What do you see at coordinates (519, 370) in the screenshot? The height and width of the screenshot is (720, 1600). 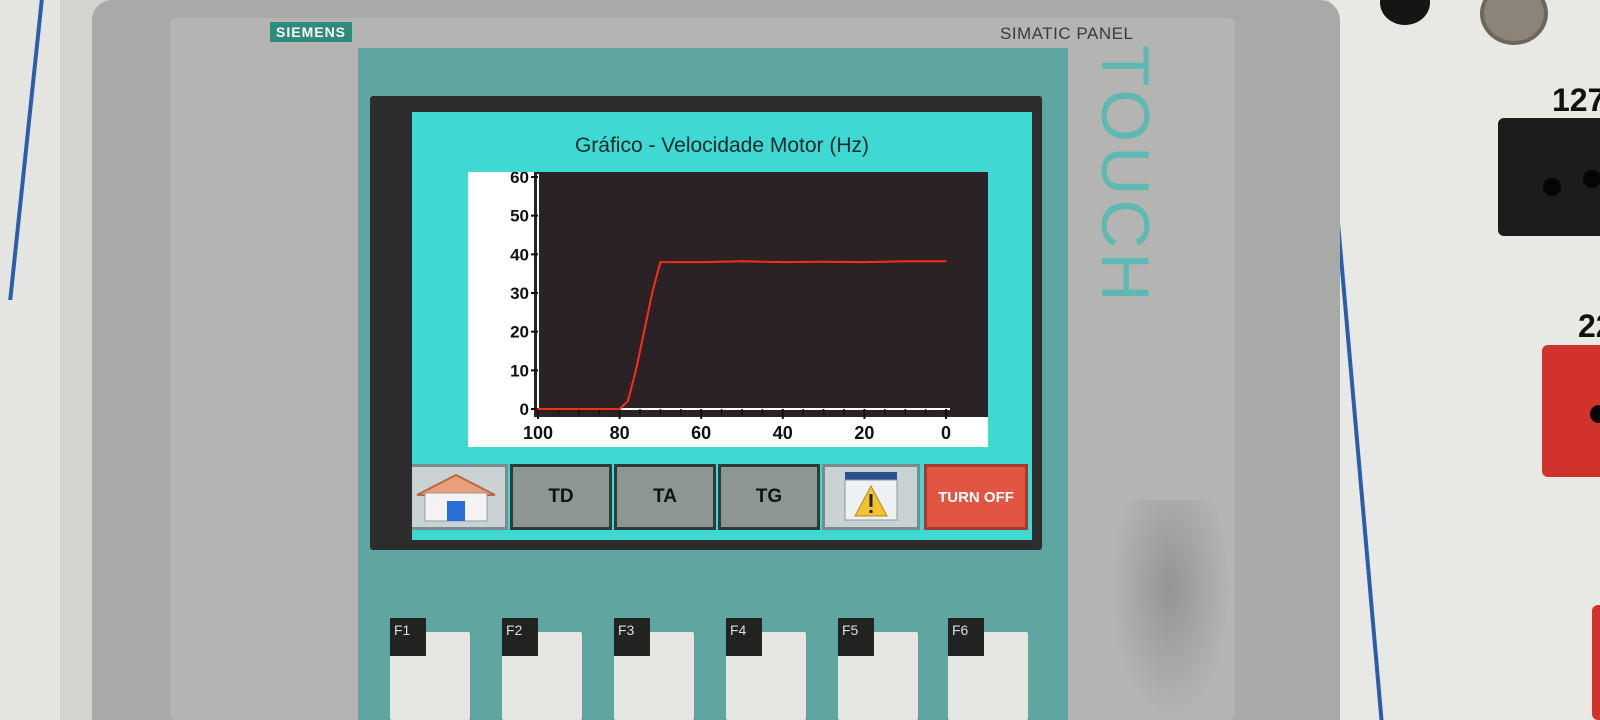 I see `y-tick-label: 10` at bounding box center [519, 370].